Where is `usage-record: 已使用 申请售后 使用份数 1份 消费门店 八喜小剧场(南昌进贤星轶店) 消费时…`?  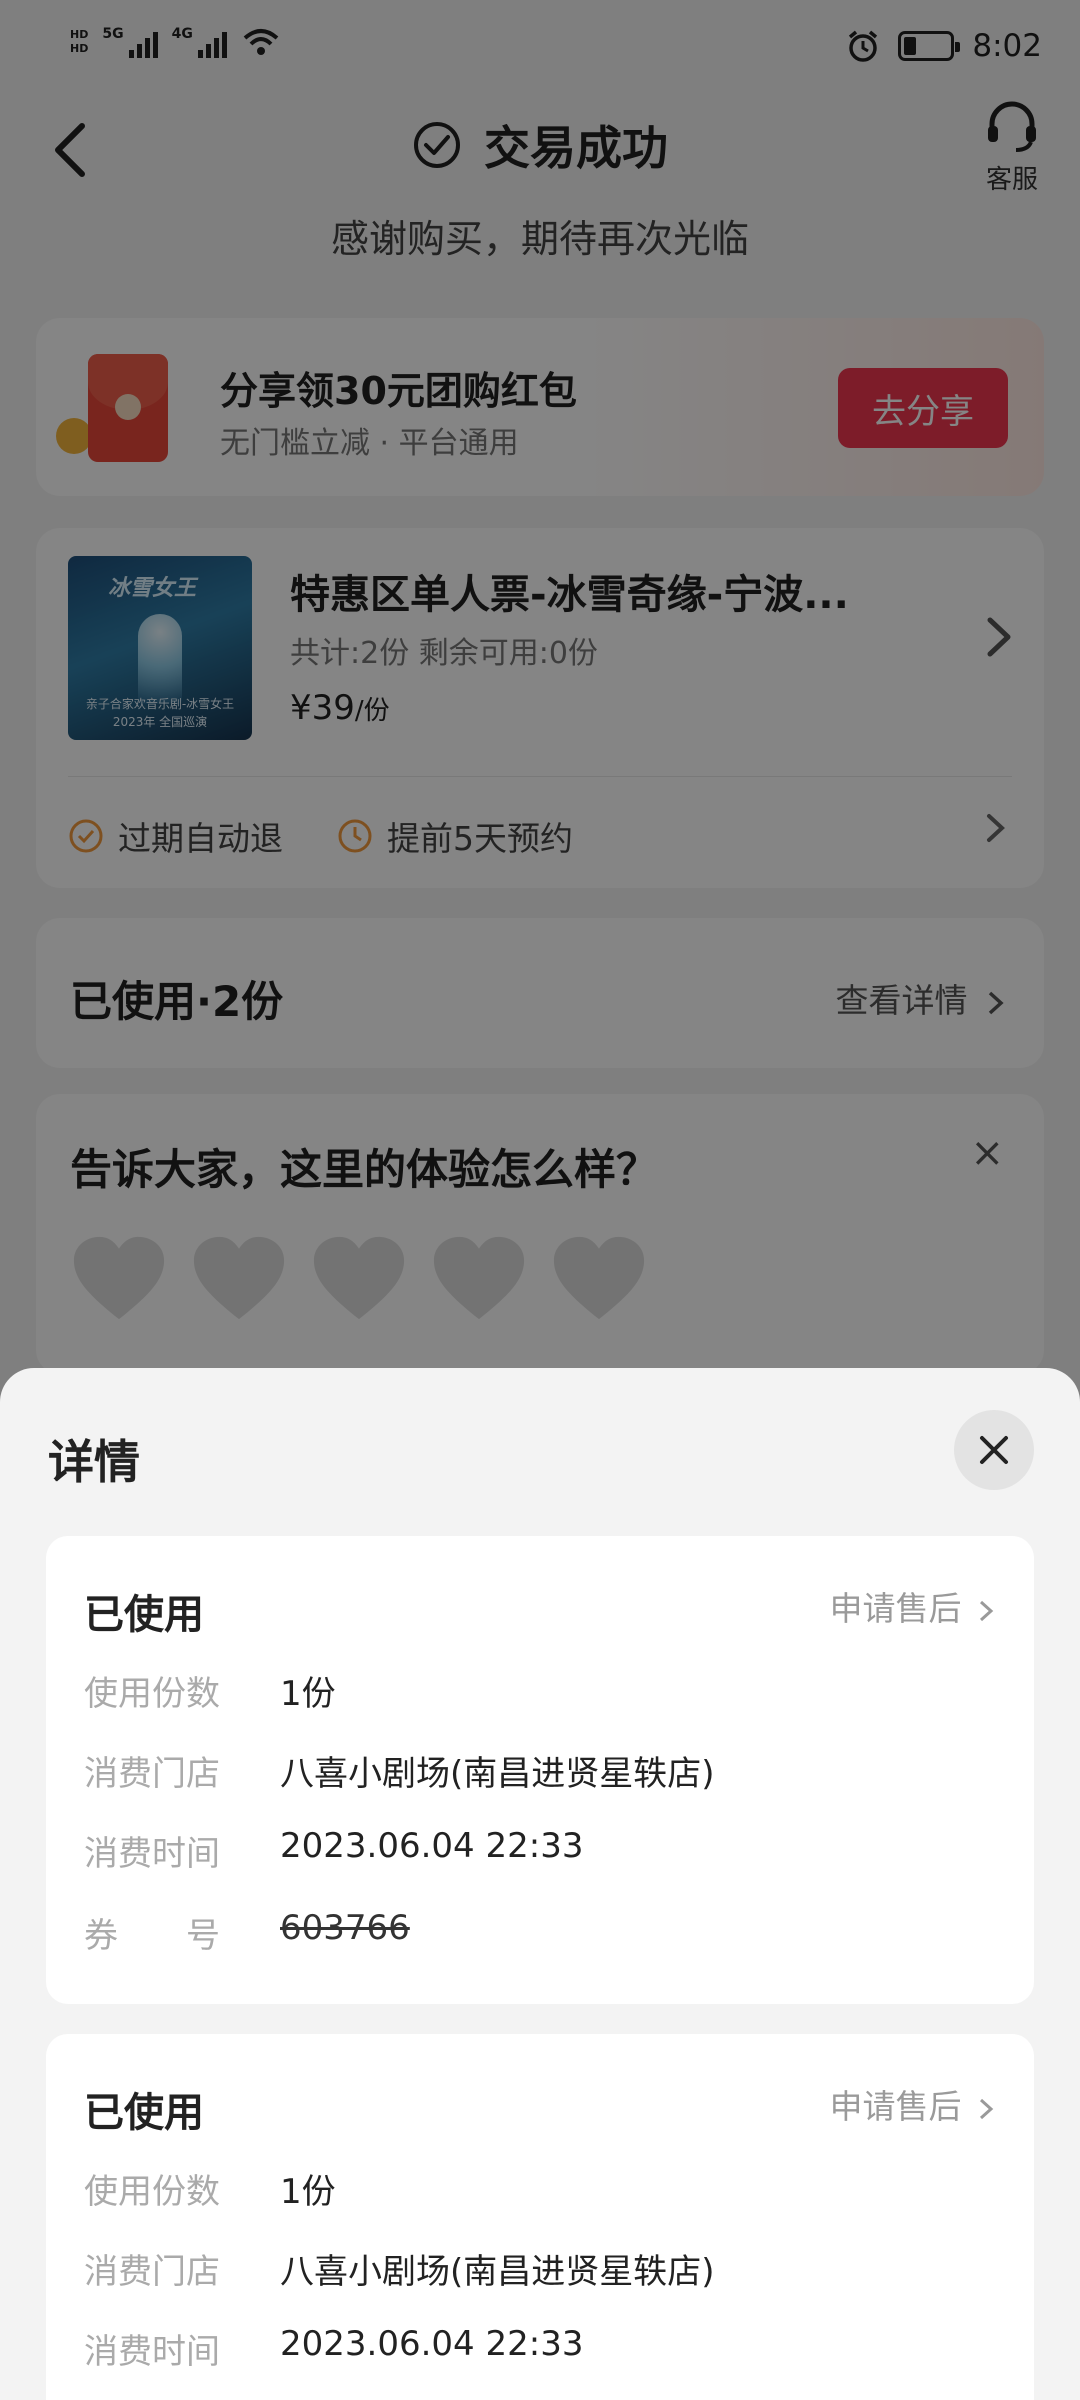
usage-record: 已使用 申请售后 使用份数 1份 消费门店 八喜小剧场(南昌进贤星轶店) 消费时… is located at coordinates (540, 2217).